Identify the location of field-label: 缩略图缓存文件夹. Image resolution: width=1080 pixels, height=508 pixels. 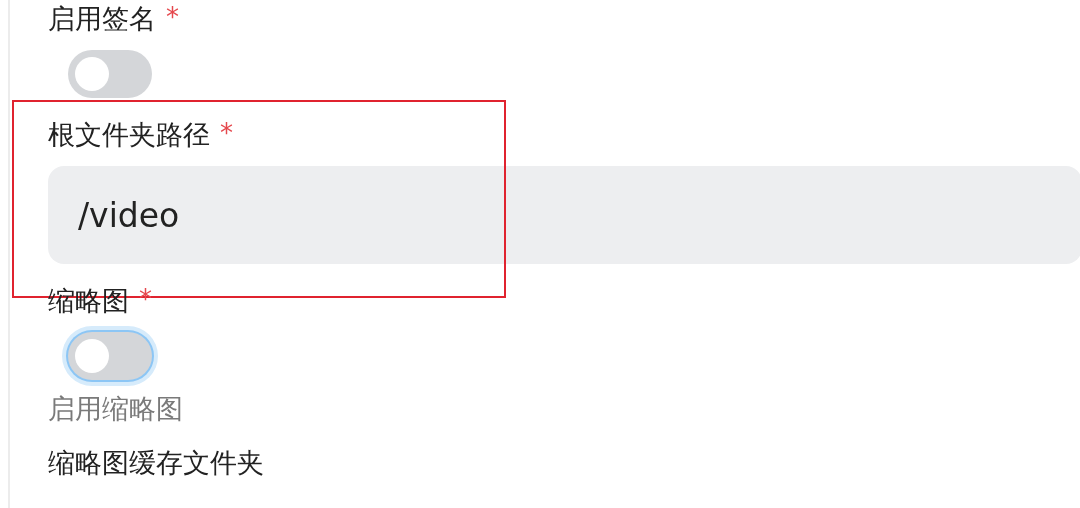
(156, 463).